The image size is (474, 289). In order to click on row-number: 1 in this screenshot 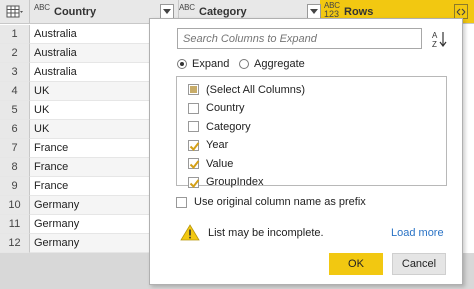, I will do `click(15, 34)`.